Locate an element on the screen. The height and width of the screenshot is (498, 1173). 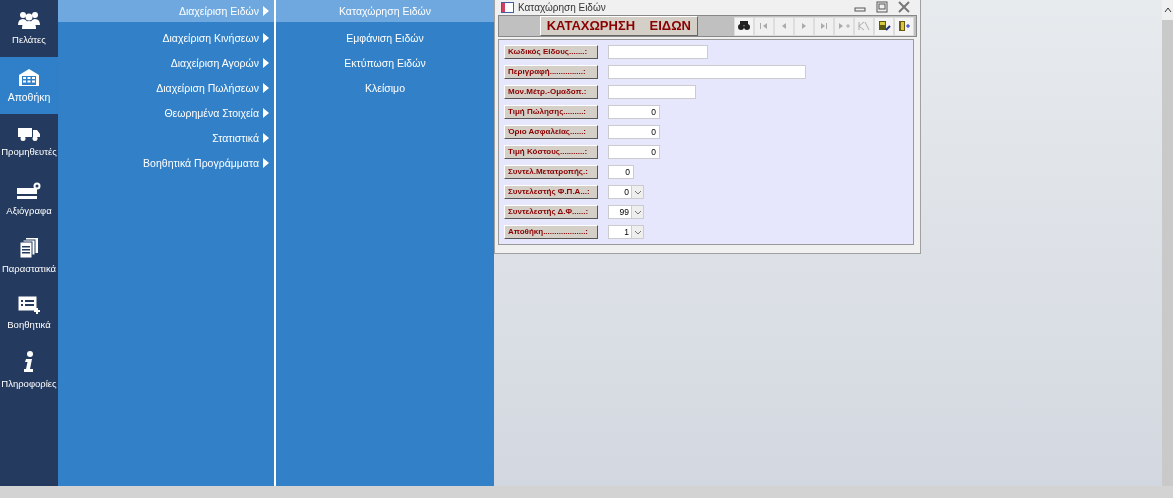
list-icon is located at coordinates (29, 305).